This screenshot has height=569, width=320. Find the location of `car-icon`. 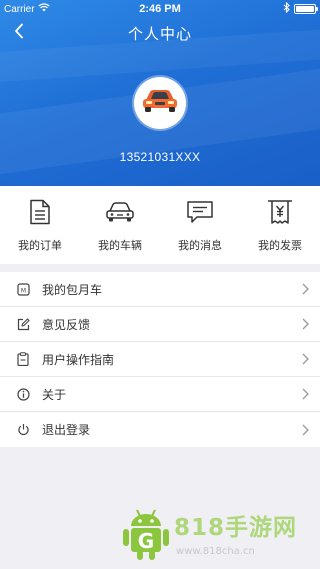

car-icon is located at coordinates (120, 212).